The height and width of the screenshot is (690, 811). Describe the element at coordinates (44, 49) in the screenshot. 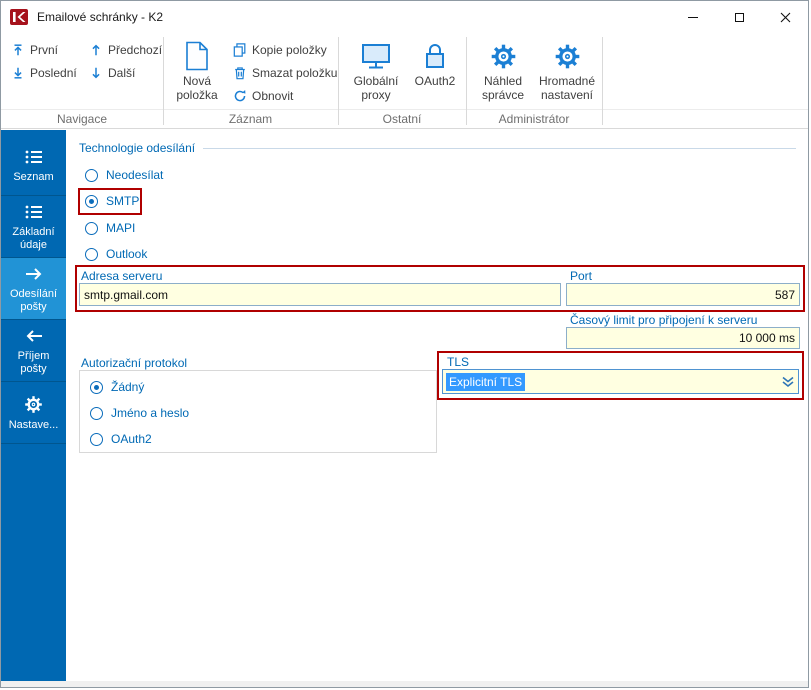

I see `first-label: První` at that location.